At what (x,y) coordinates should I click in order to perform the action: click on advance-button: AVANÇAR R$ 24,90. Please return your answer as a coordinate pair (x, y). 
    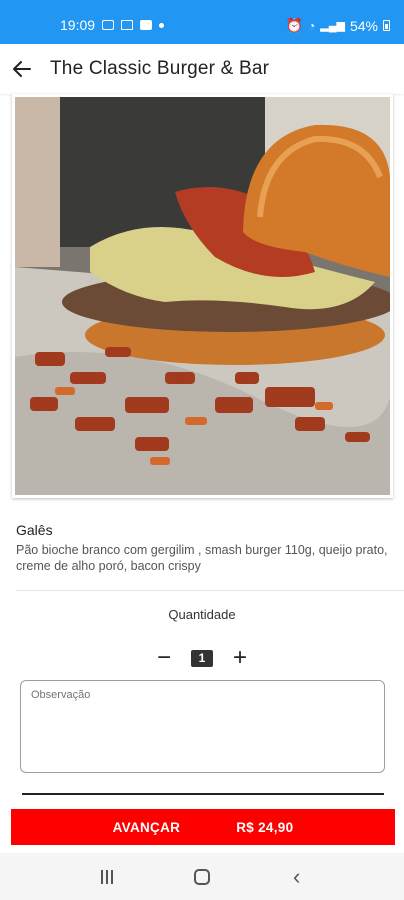
    Looking at the image, I should click on (203, 827).